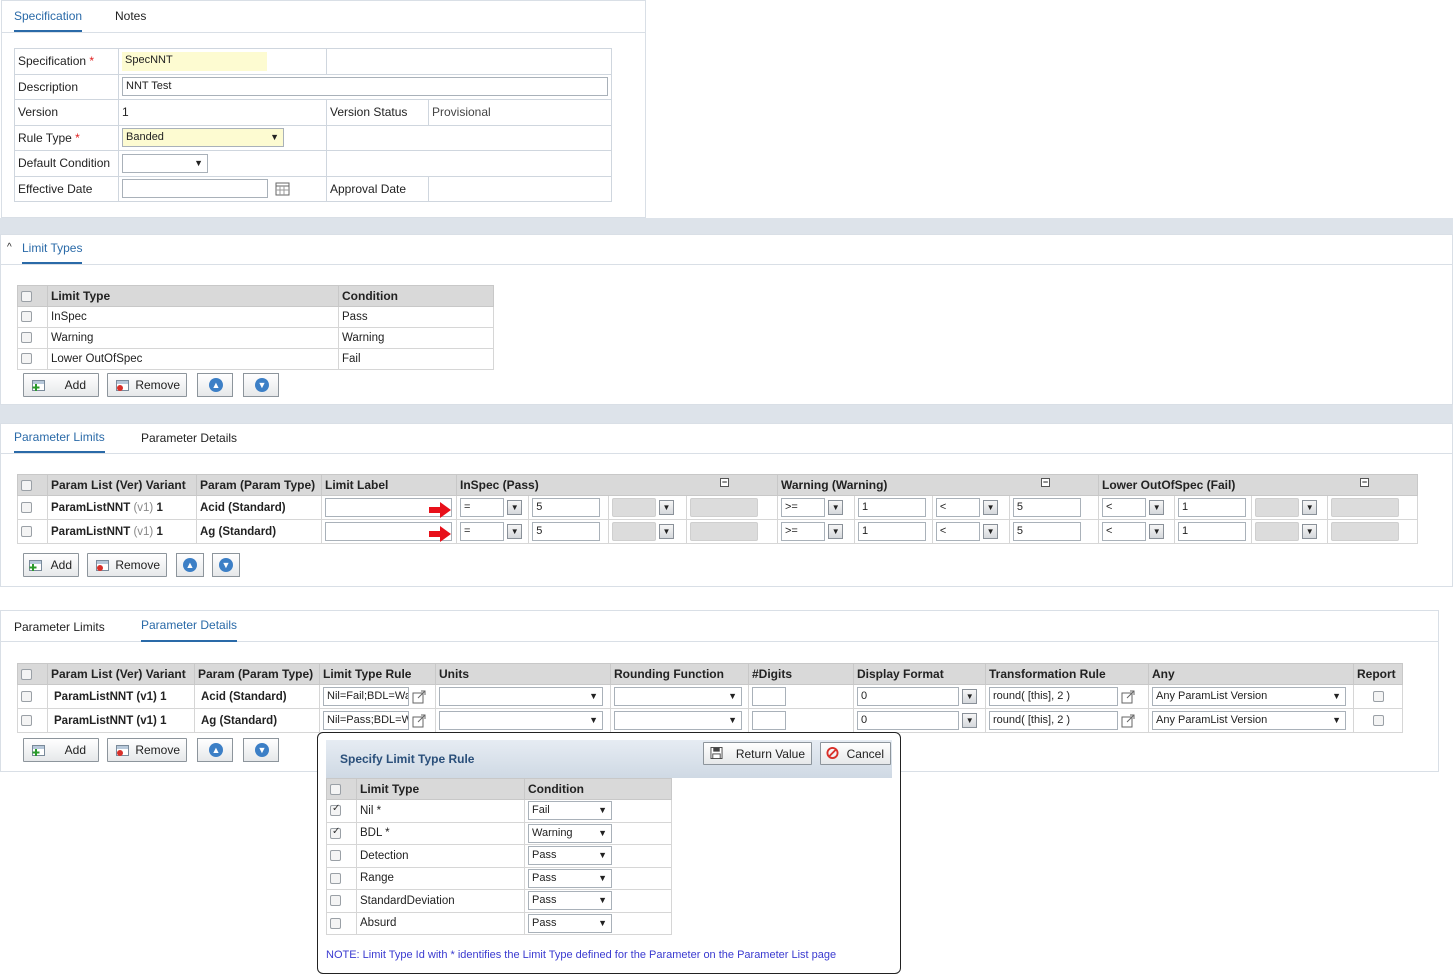 The height and width of the screenshot is (975, 1453). I want to click on condition-select: Fail ▼, so click(570, 811).